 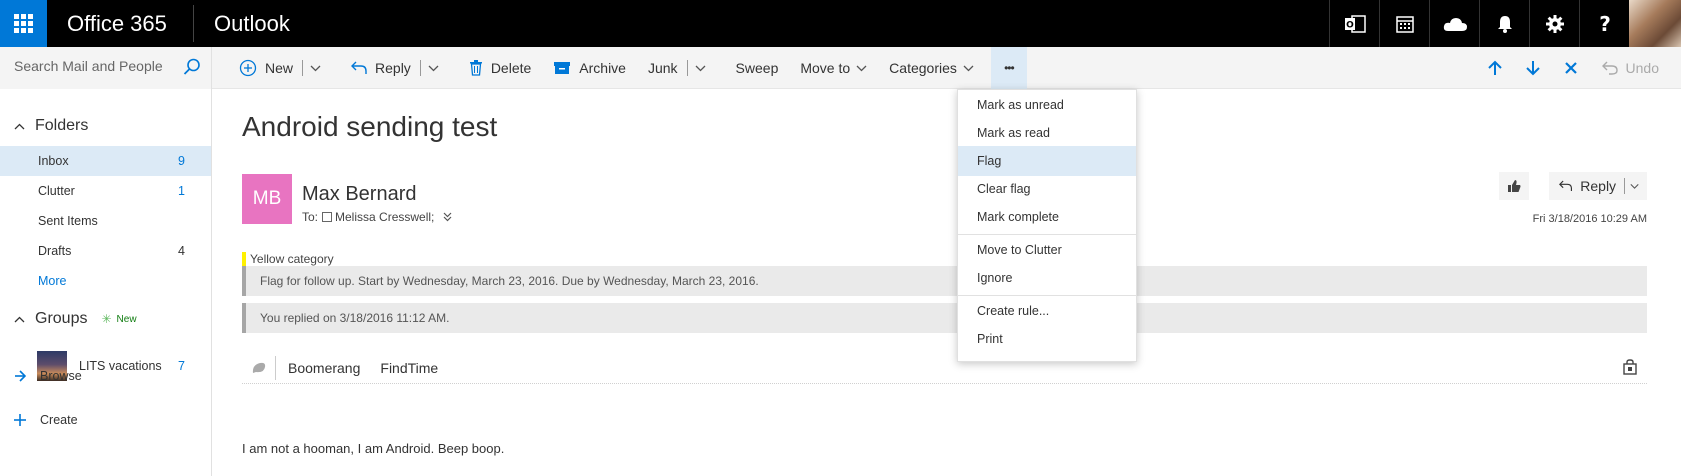 What do you see at coordinates (500, 68) in the screenshot?
I see `delete-button: Delete` at bounding box center [500, 68].